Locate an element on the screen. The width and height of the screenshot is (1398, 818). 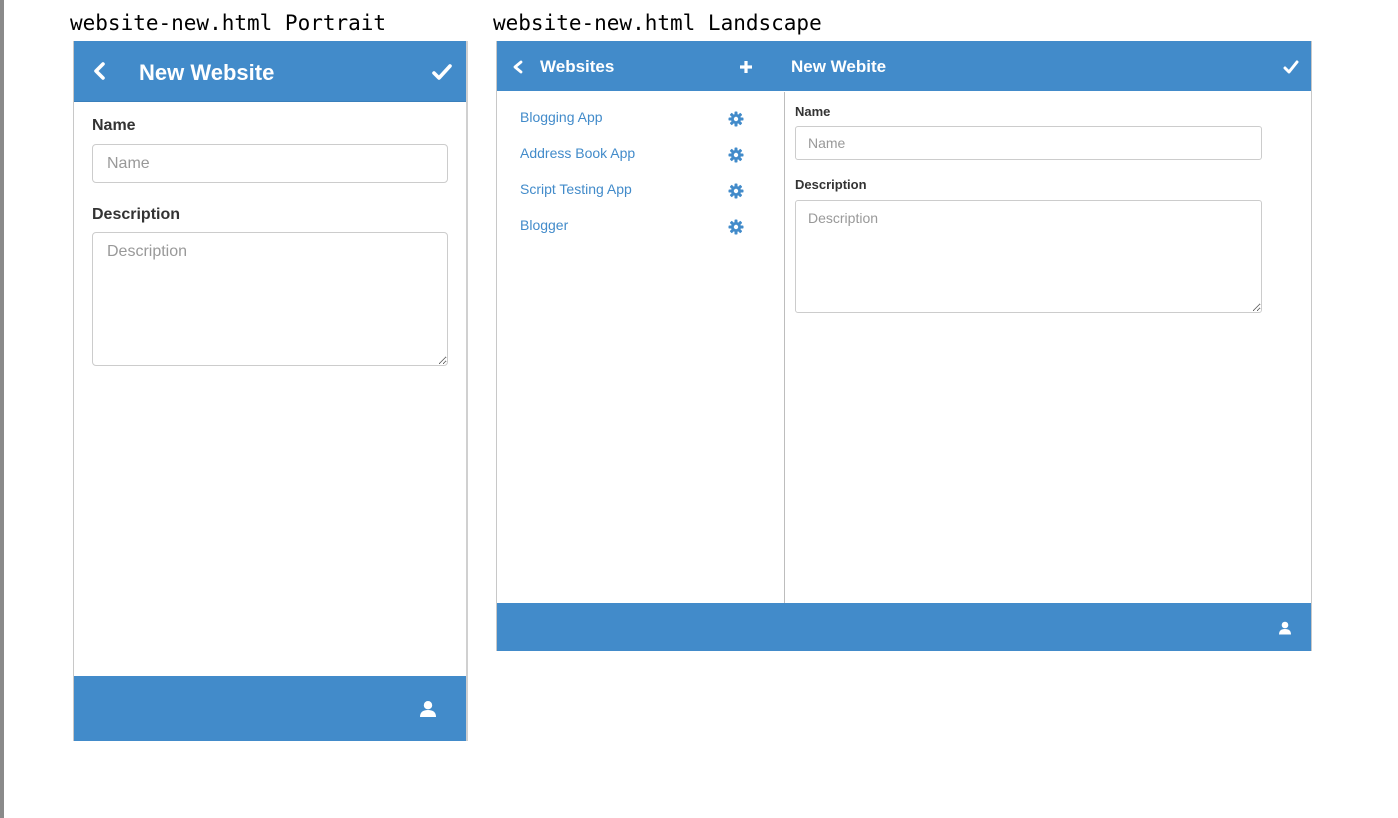
list-item-website: Blogger is located at coordinates (544, 225).